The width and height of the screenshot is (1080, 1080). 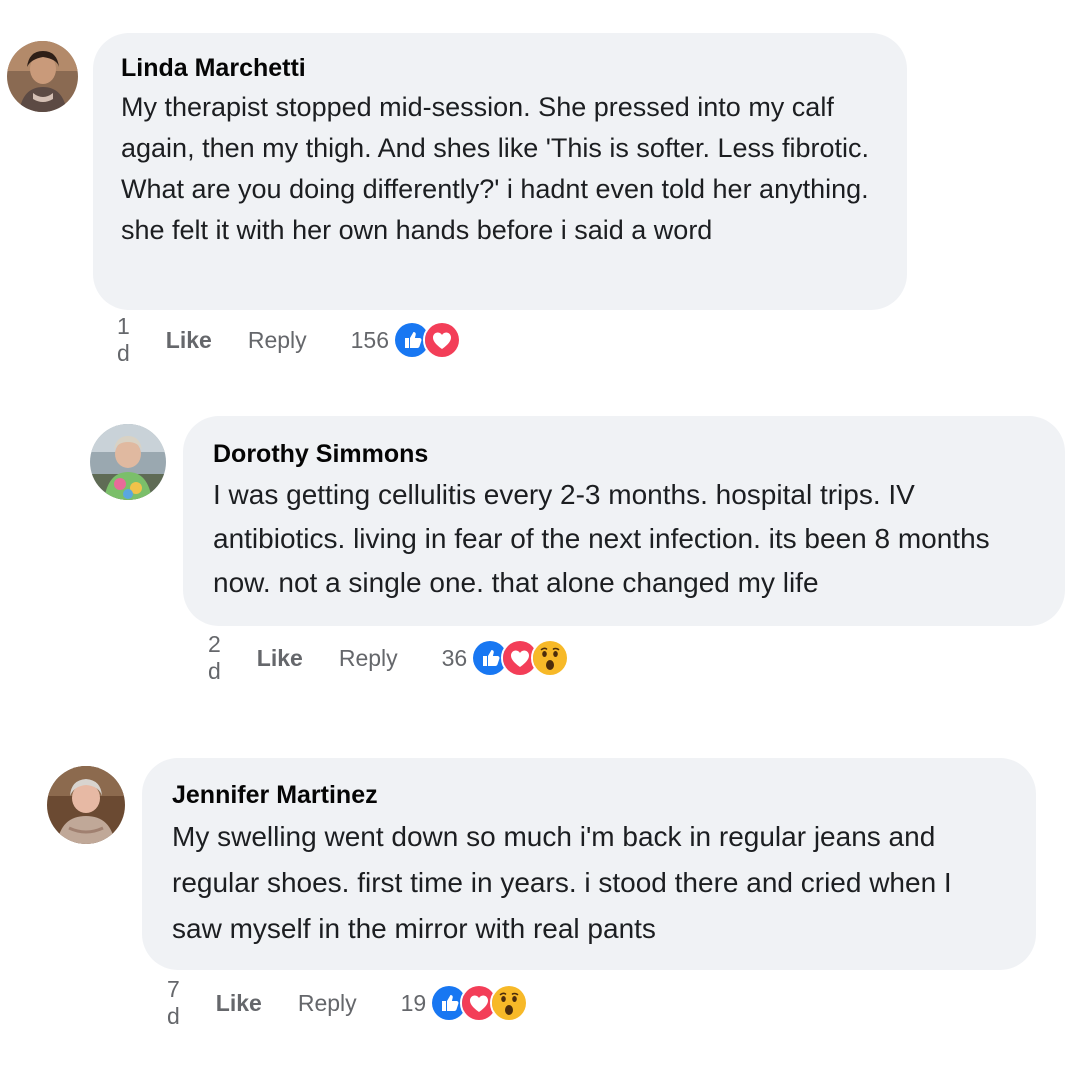 What do you see at coordinates (589, 795) in the screenshot?
I see `comment-author: Jennifer Martinez` at bounding box center [589, 795].